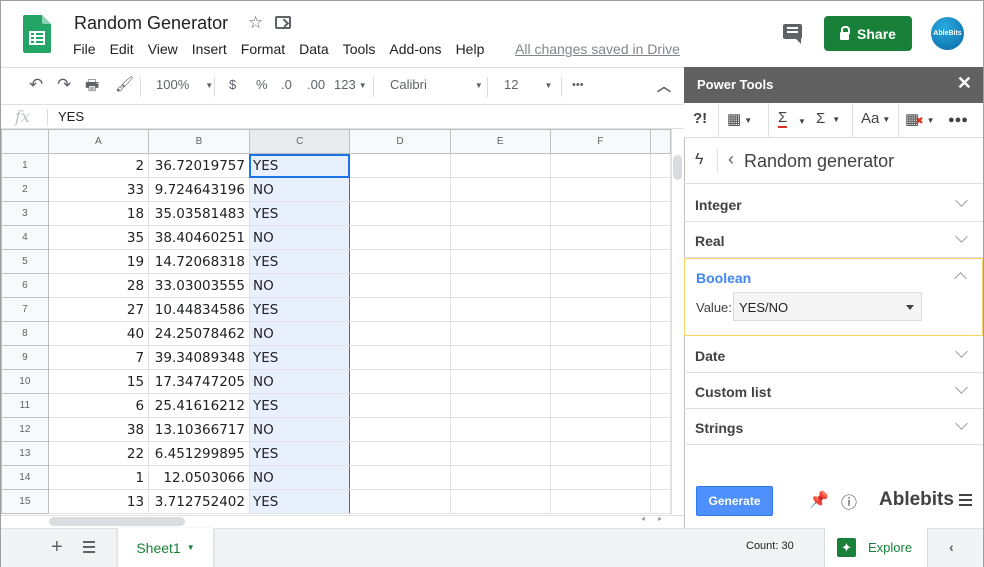  What do you see at coordinates (165, 547) in the screenshot?
I see `sheet-tab: Sheet1 ▼` at bounding box center [165, 547].